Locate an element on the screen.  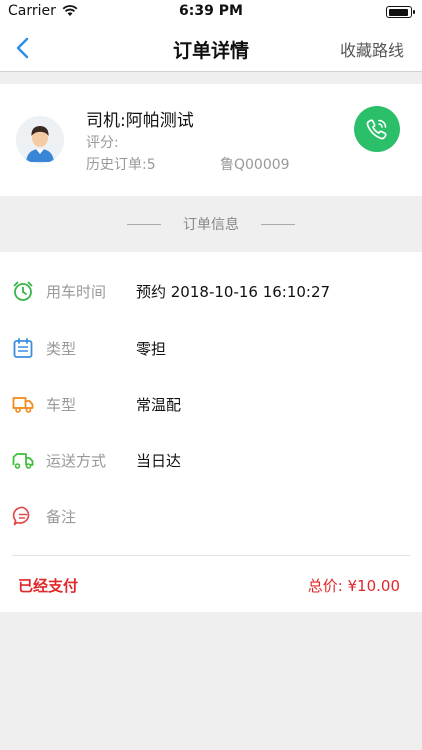
payment-status: 已经支付 is located at coordinates (48, 586).